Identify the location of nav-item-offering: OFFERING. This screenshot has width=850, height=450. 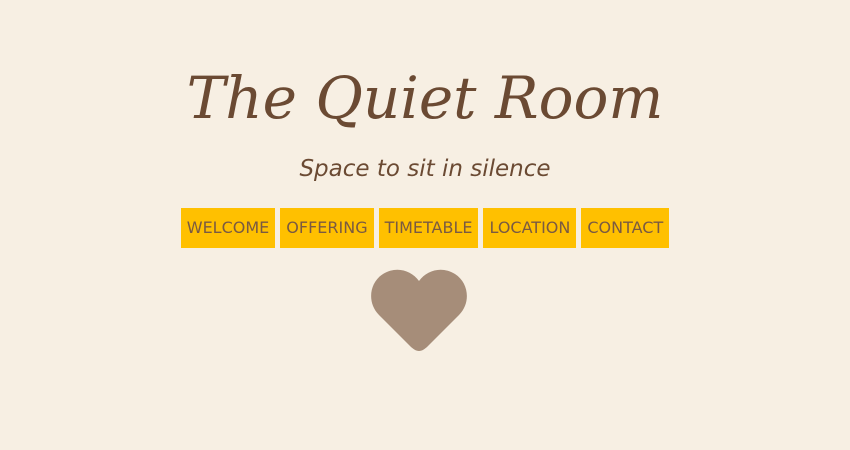
(327, 228).